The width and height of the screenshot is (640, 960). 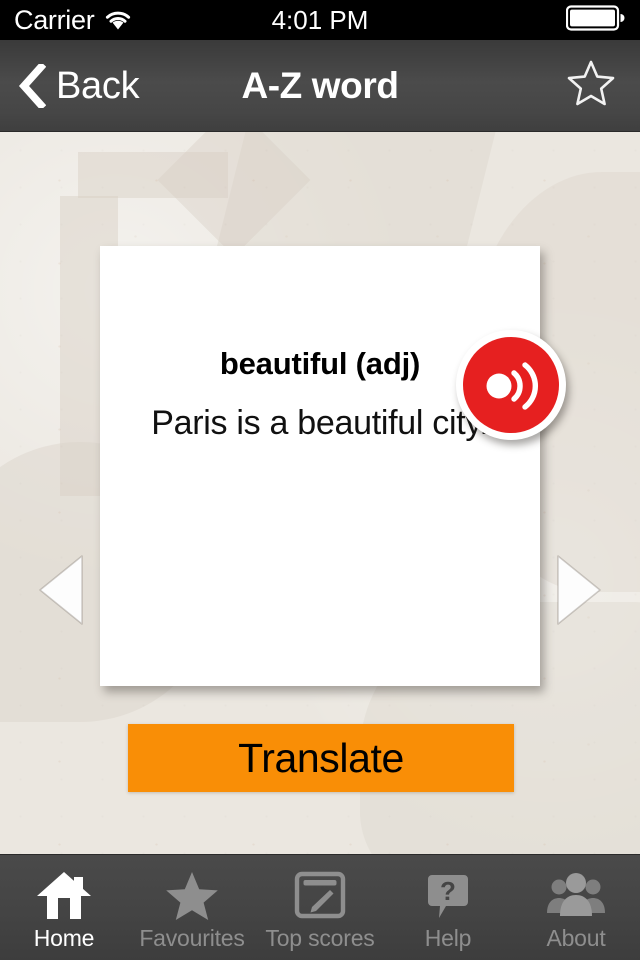 I want to click on triangle-left-icon, so click(x=63, y=593).